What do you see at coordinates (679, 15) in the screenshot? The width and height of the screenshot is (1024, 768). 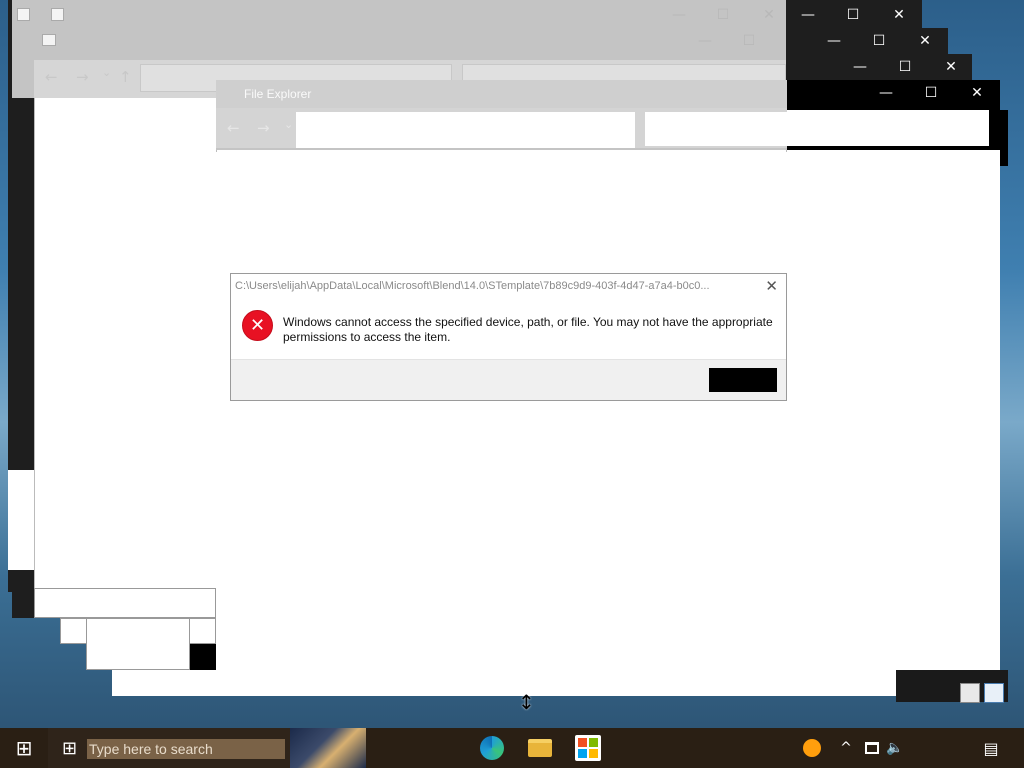 I see `ghost-minimize-button: —` at bounding box center [679, 15].